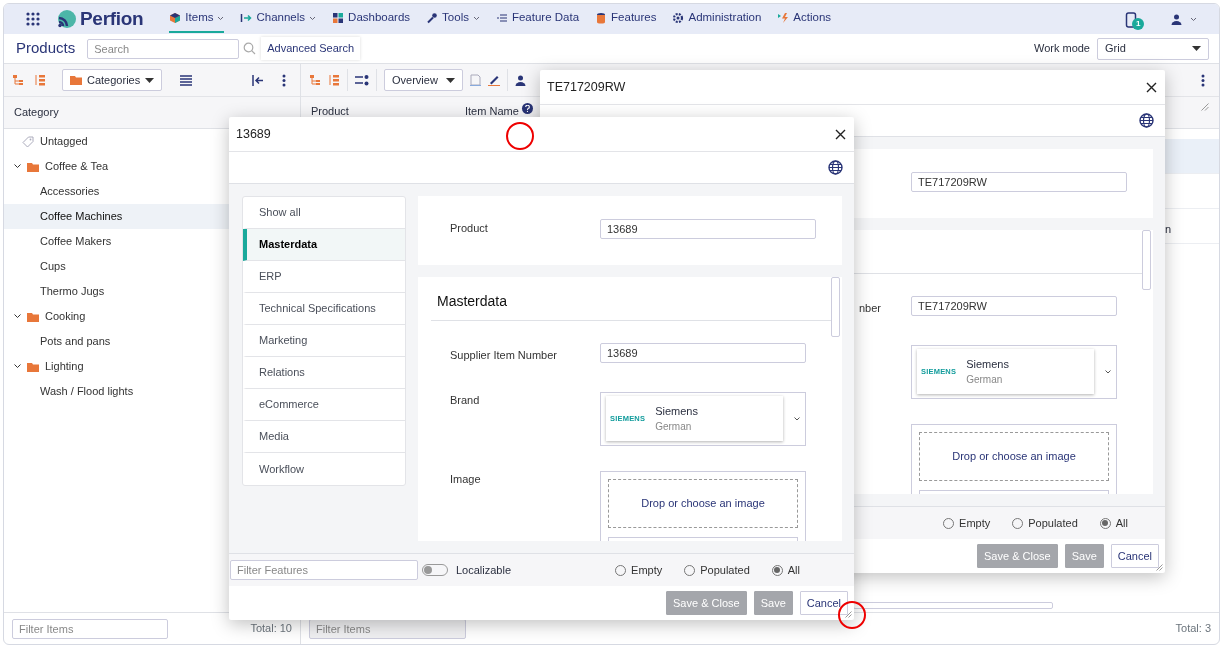 The width and height of the screenshot is (1223, 648). Describe the element at coordinates (253, 134) in the screenshot. I see `dialog-title: 13689` at that location.